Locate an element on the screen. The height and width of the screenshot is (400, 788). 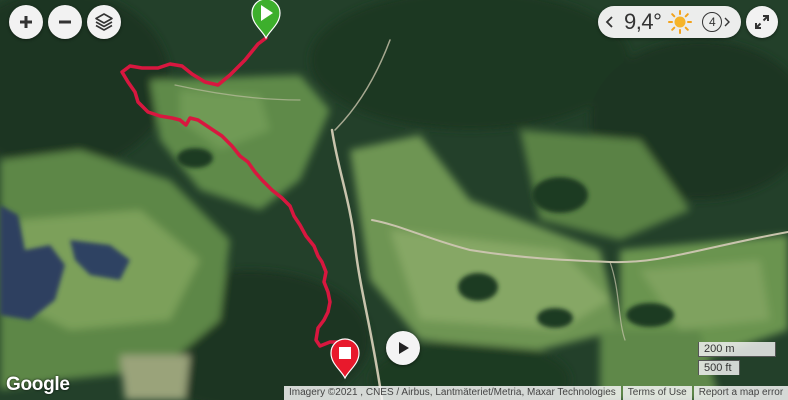
zoom-out-button is located at coordinates (65, 22).